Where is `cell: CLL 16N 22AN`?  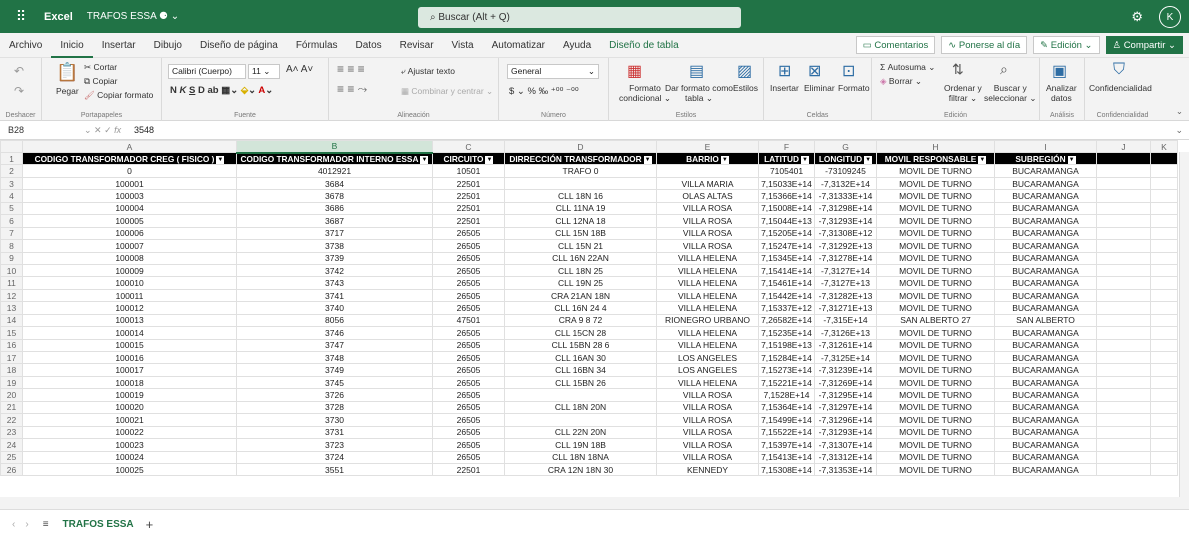 cell: CLL 16N 22AN is located at coordinates (580, 258).